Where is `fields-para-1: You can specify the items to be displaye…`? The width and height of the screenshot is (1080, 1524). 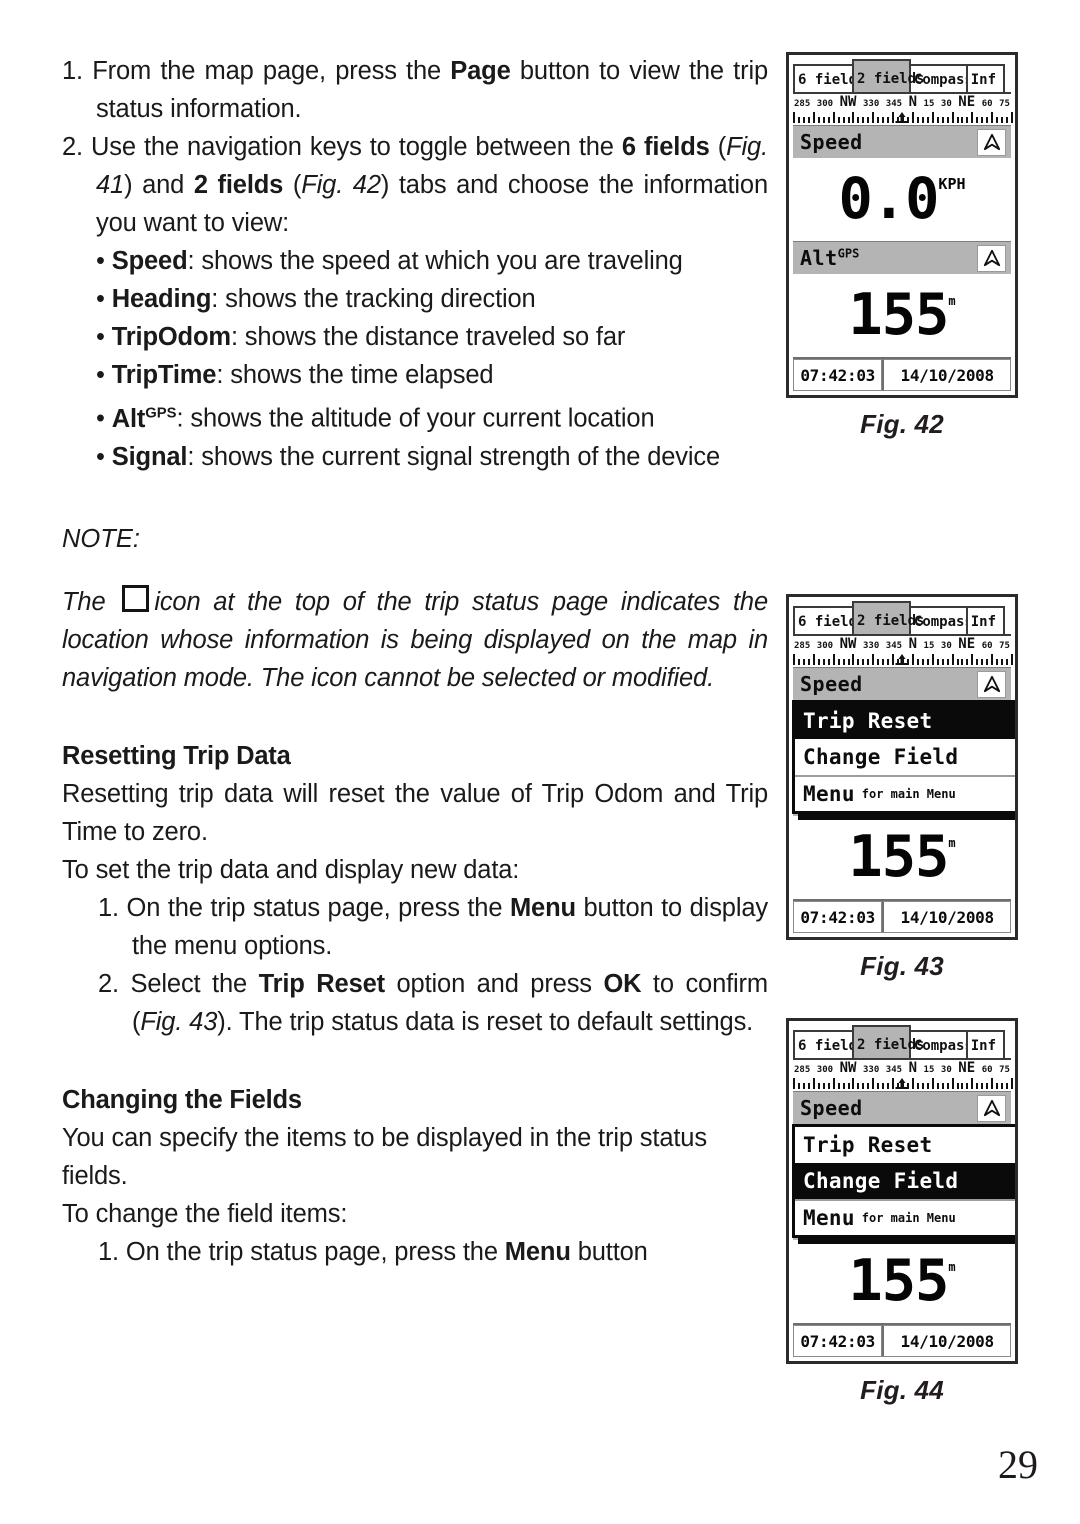 fields-para-1: You can specify the items to be displaye… is located at coordinates (384, 1157).